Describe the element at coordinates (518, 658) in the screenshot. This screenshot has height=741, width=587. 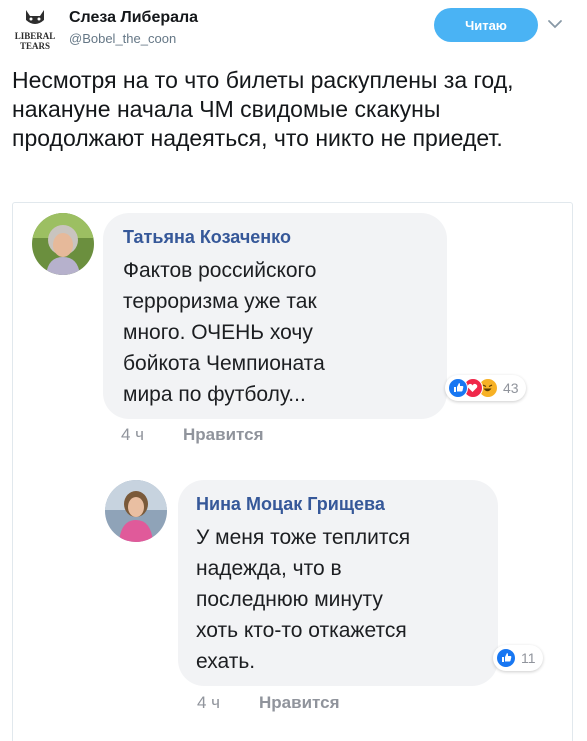
I see `reaction-summary: 11` at that location.